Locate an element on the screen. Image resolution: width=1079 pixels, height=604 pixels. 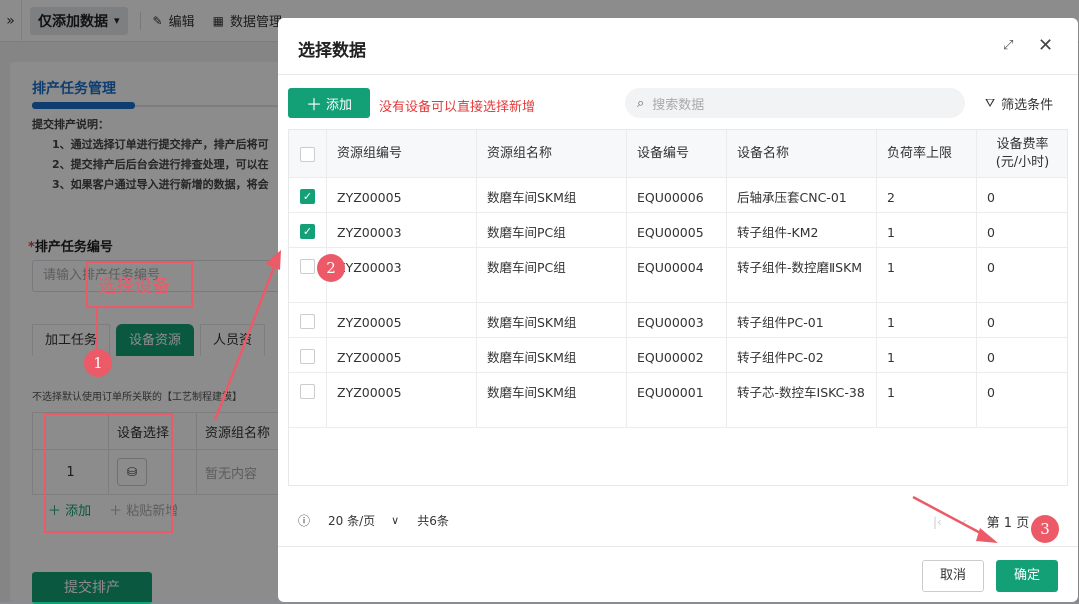
step-badge: 3 is located at coordinates (1045, 529).